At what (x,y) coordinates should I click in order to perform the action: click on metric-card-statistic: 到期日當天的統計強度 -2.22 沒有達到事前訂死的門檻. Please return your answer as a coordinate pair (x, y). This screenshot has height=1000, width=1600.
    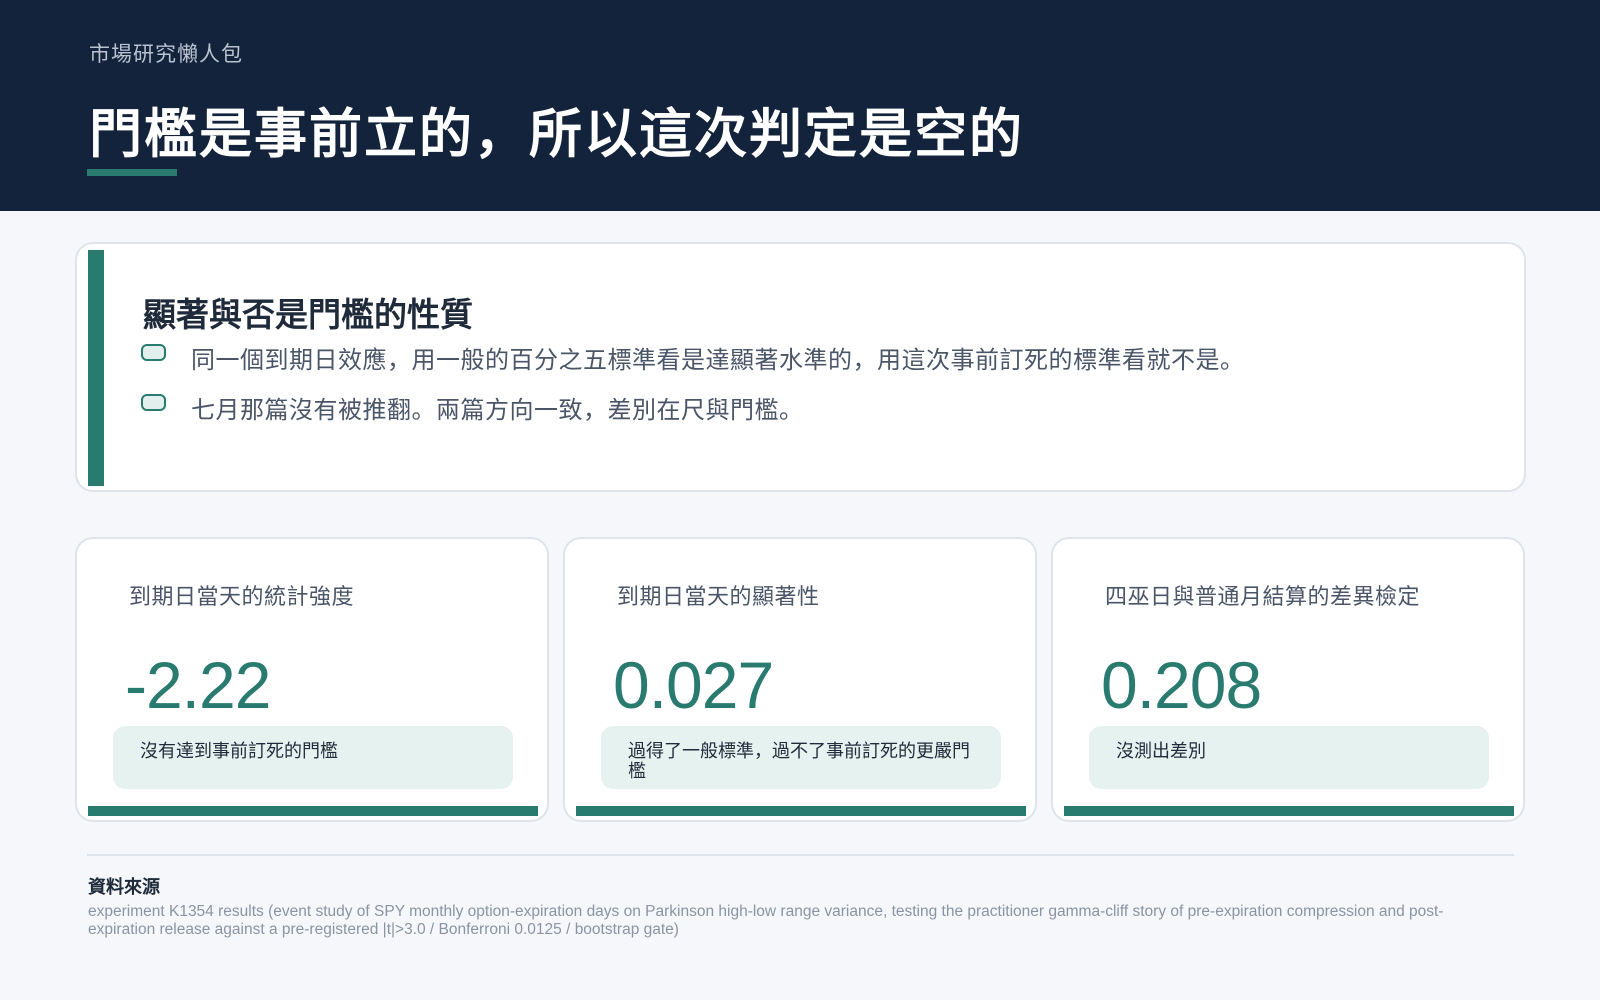
    Looking at the image, I should click on (312, 679).